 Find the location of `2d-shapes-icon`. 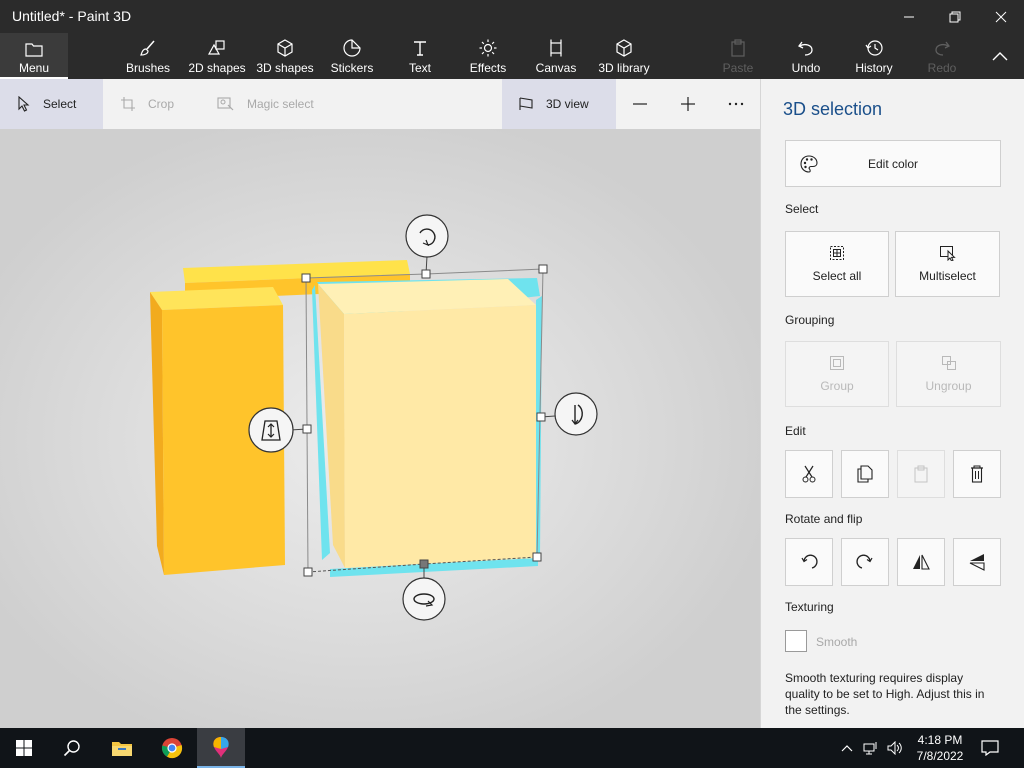

2d-shapes-icon is located at coordinates (216, 47).